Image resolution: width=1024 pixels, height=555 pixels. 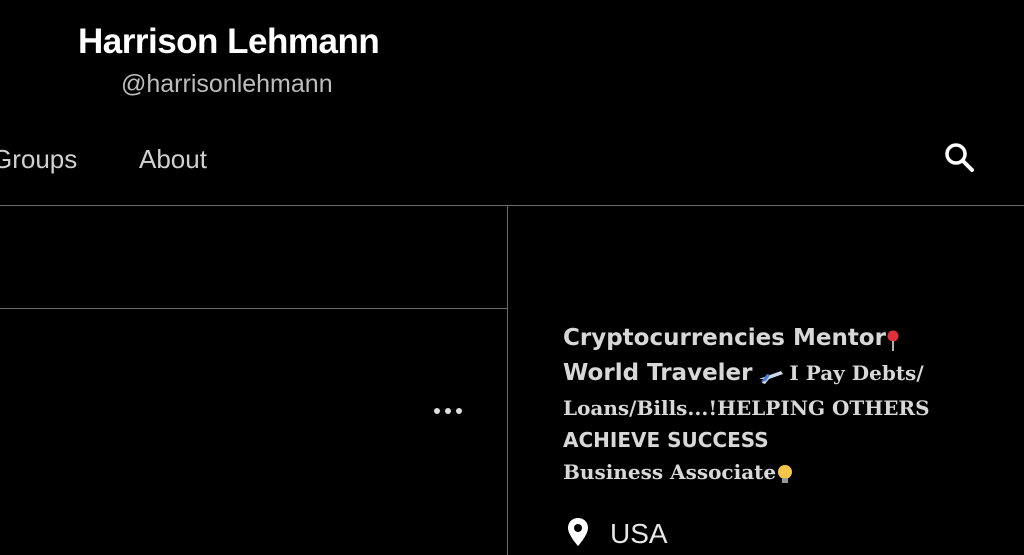 I want to click on tab-about: About, so click(x=173, y=159).